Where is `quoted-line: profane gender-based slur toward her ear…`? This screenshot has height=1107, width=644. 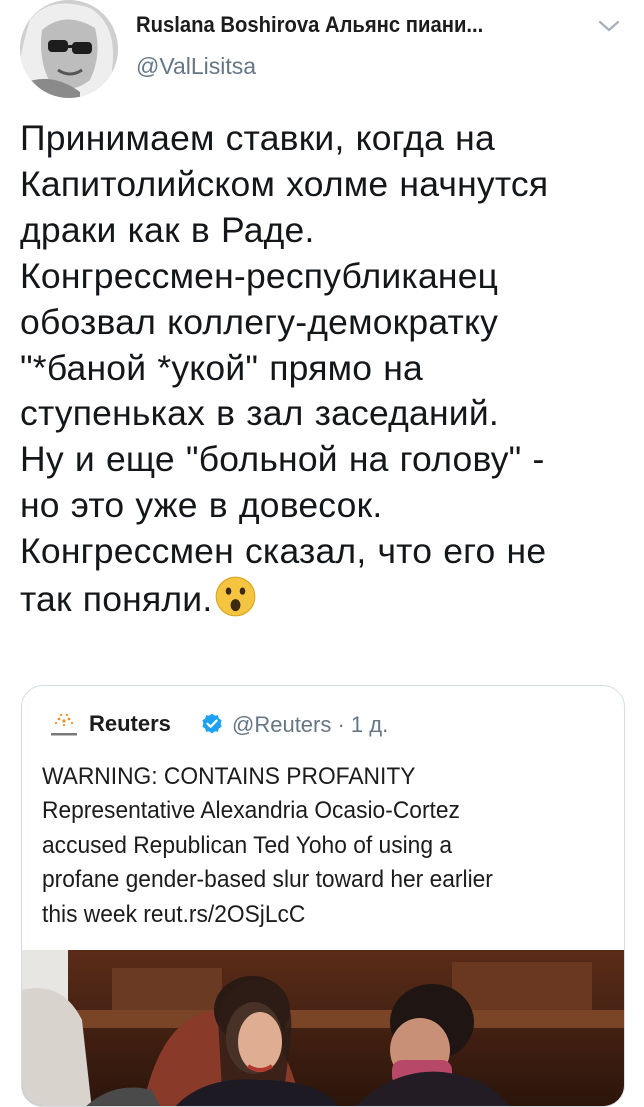 quoted-line: profane gender-based slur toward her ear… is located at coordinates (267, 880).